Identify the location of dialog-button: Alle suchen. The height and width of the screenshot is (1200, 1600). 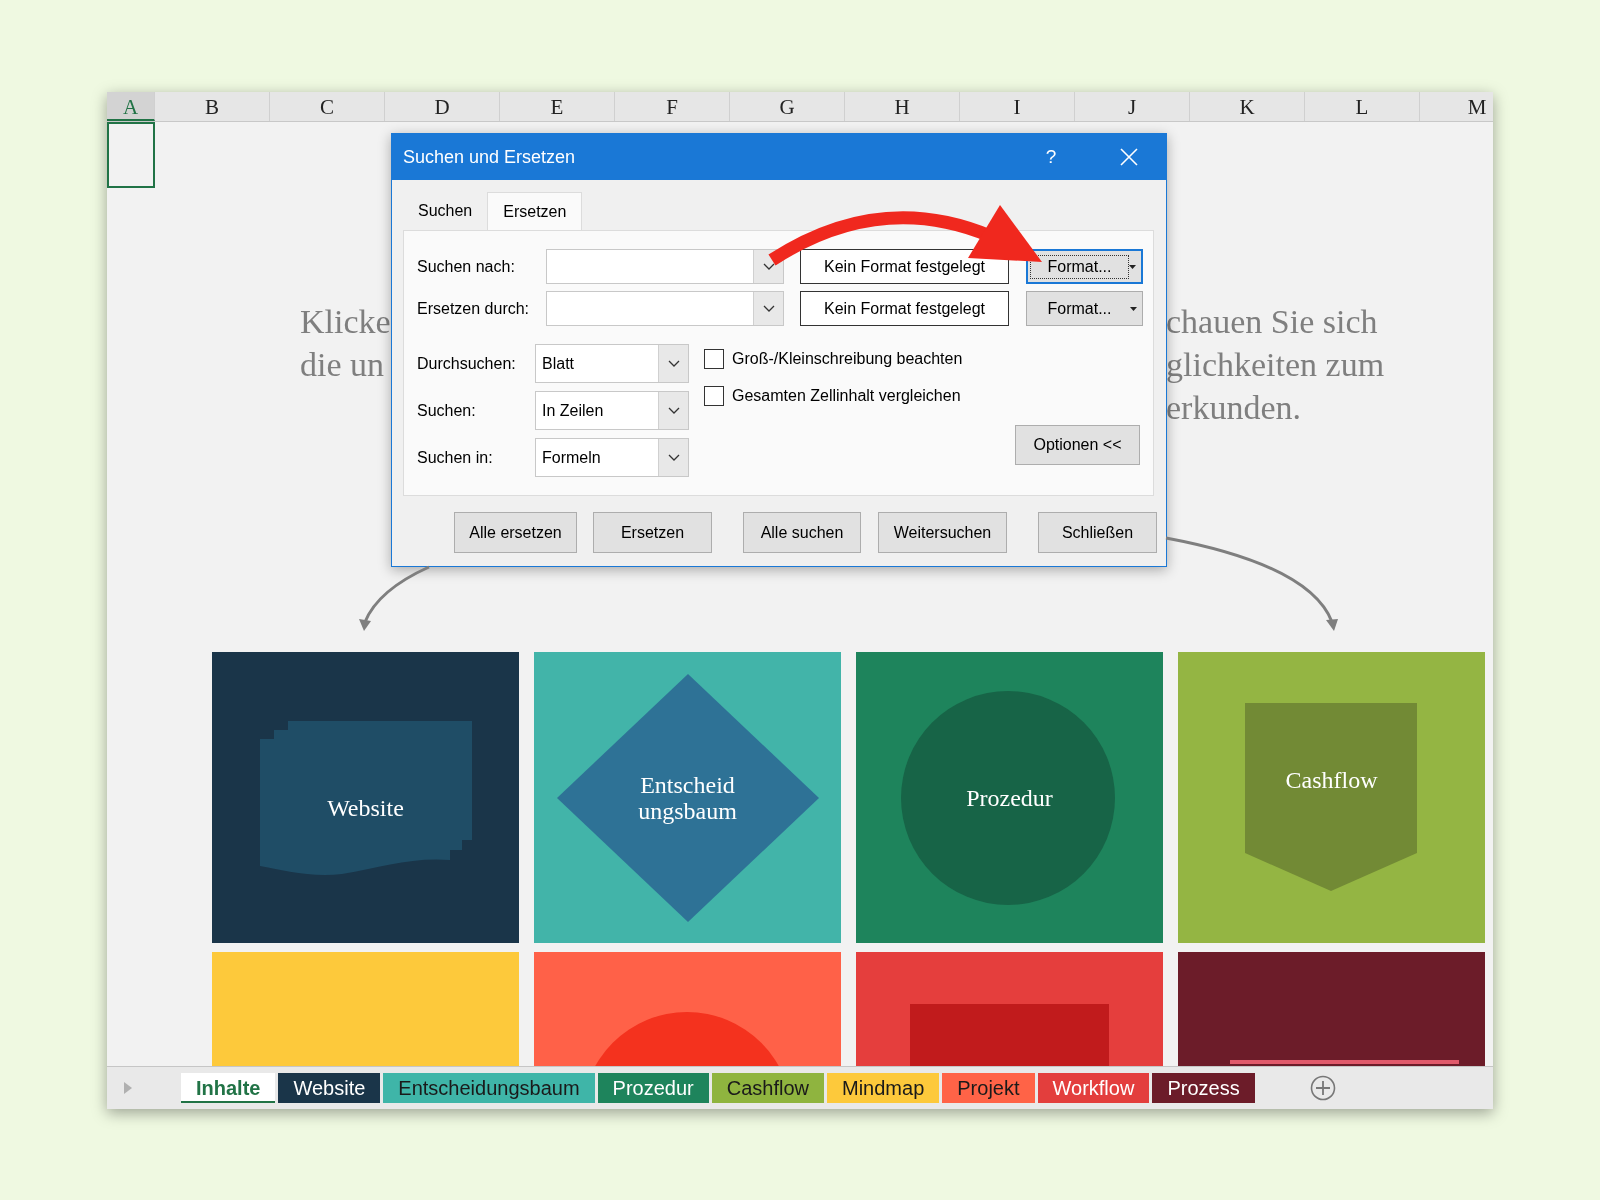
(802, 532).